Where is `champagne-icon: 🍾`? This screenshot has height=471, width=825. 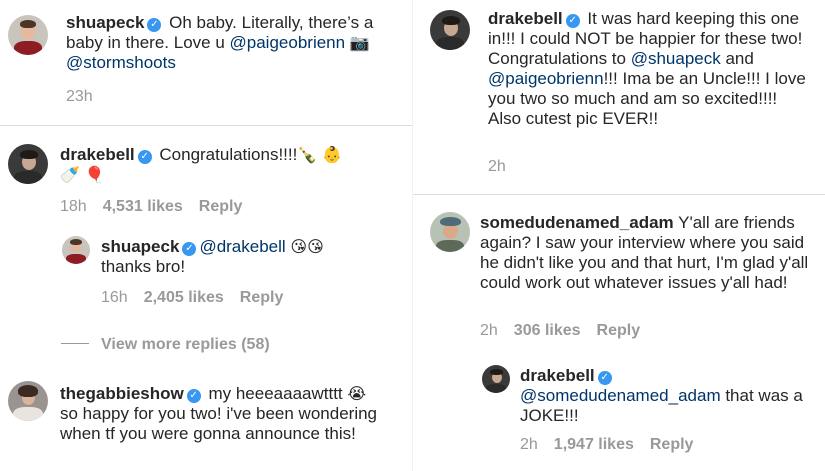
champagne-icon: 🍾 is located at coordinates (307, 155).